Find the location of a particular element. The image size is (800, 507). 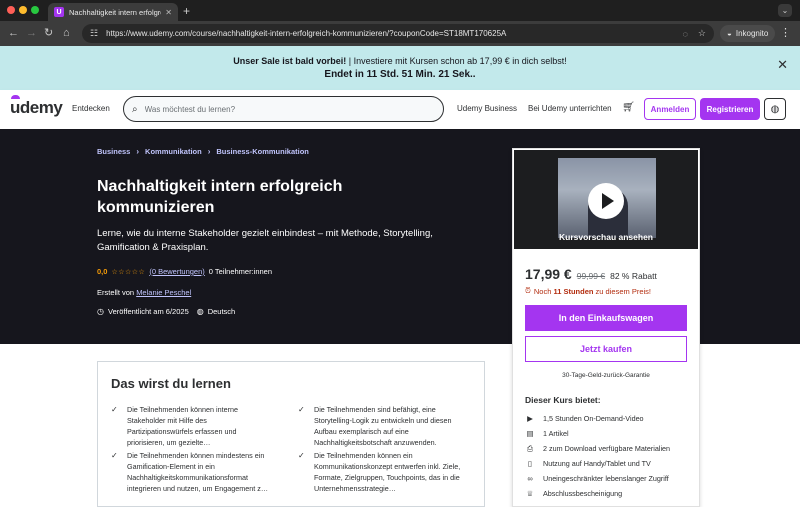

timer-hours: 11 Stunden is located at coordinates (573, 291).